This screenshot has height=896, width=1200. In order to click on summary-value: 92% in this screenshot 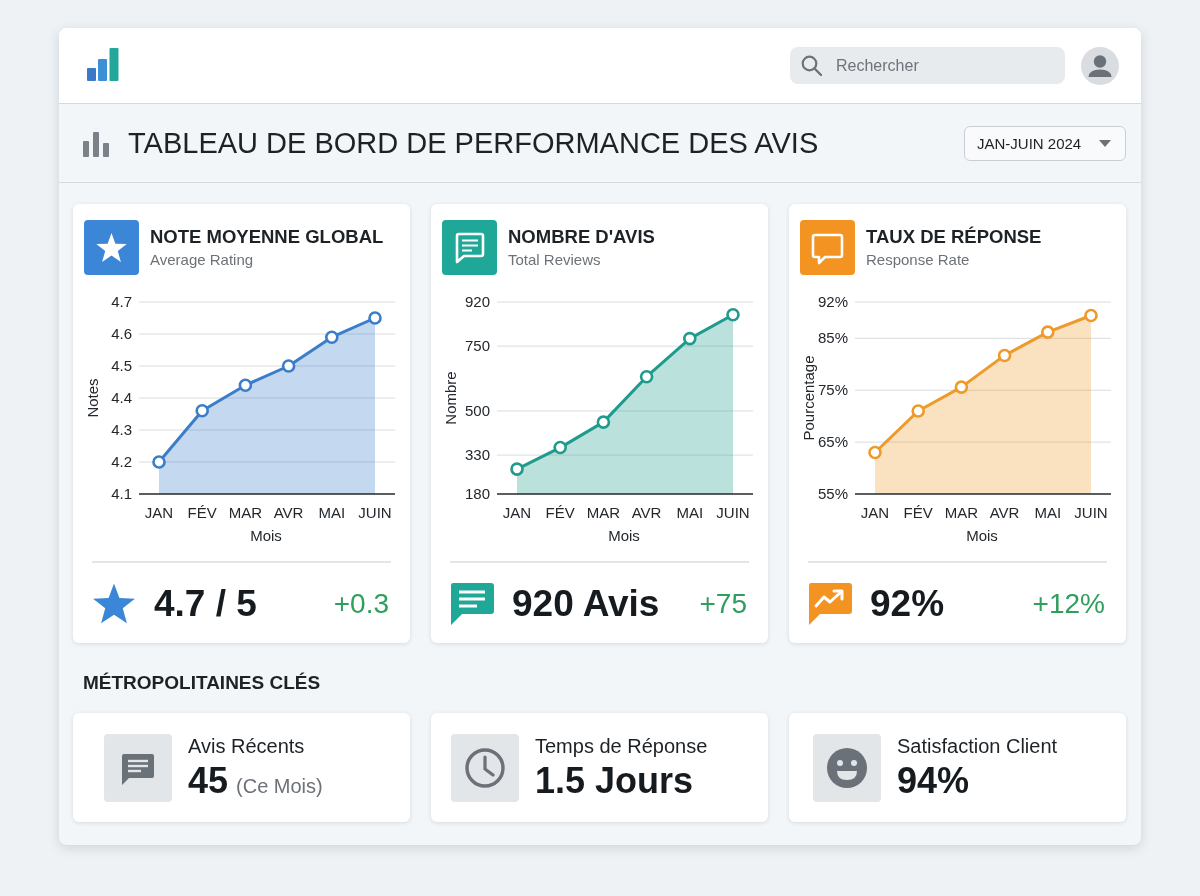, I will do `click(907, 604)`.